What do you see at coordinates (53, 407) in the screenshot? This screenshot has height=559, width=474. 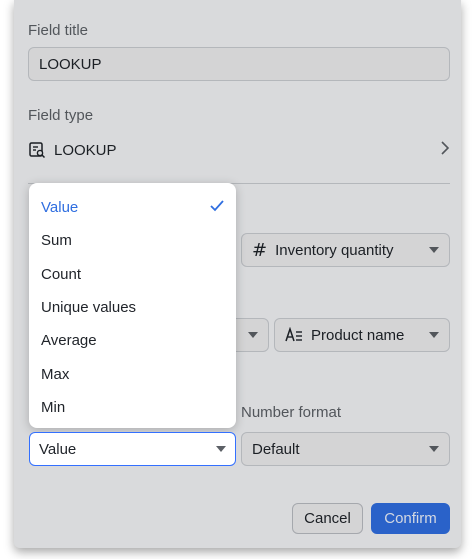 I see `option-label: Min` at bounding box center [53, 407].